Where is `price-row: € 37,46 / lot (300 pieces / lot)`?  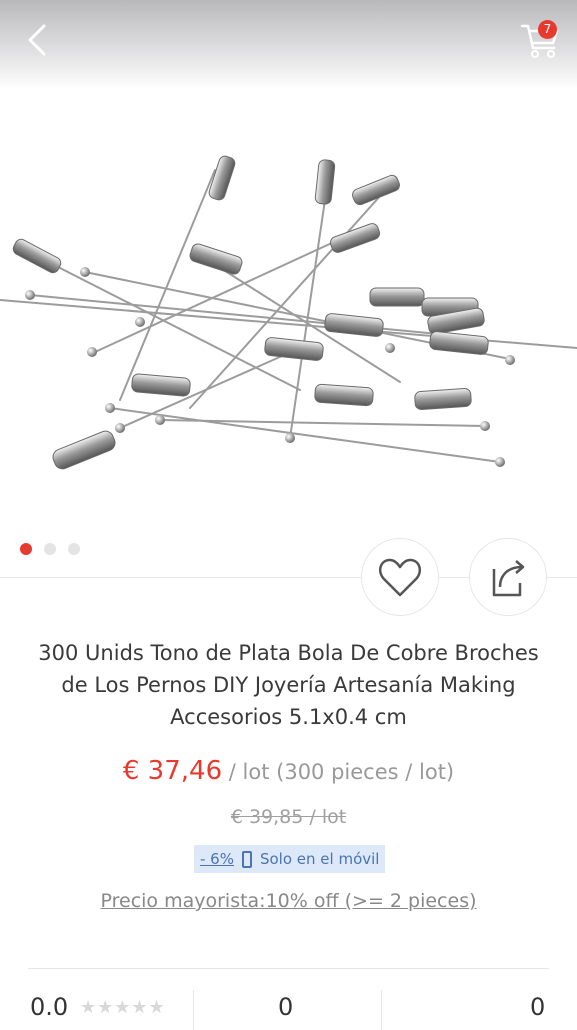
price-row: € 37,46 / lot (300 pieces / lot) is located at coordinates (288, 771).